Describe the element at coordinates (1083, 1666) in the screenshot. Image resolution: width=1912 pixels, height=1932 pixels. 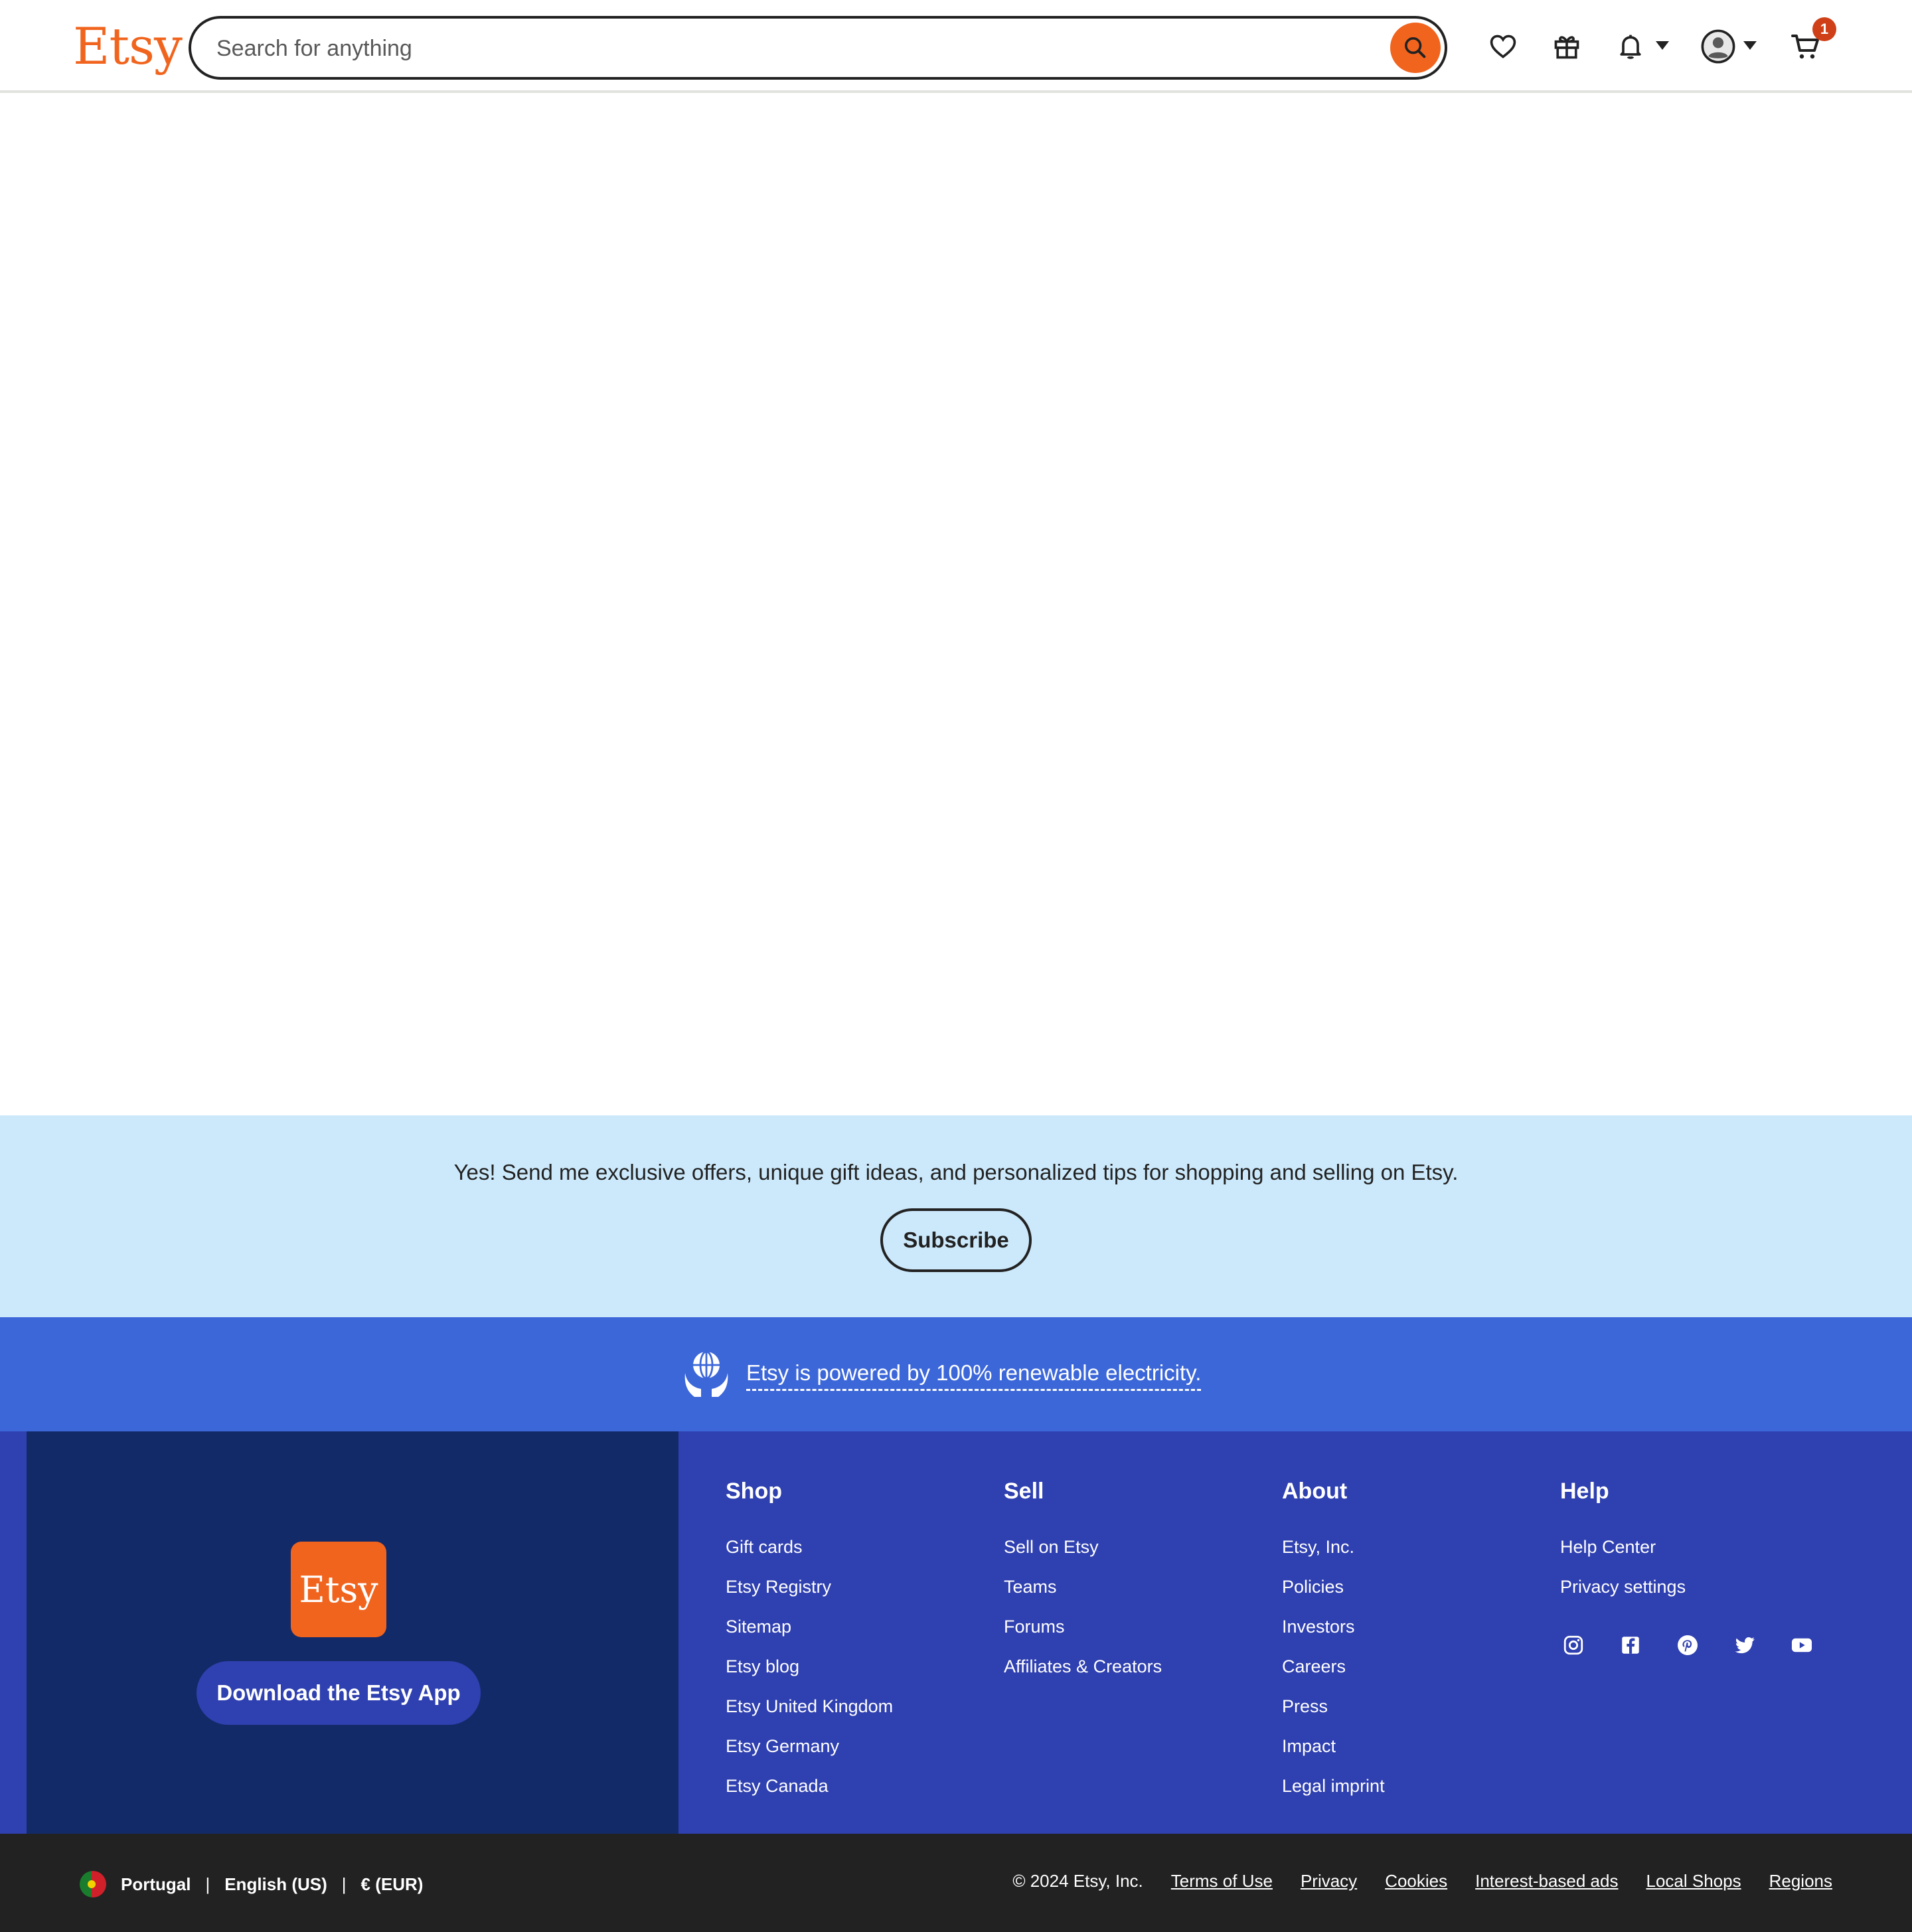
I see `footer-link: Affiliates & Creators` at that location.